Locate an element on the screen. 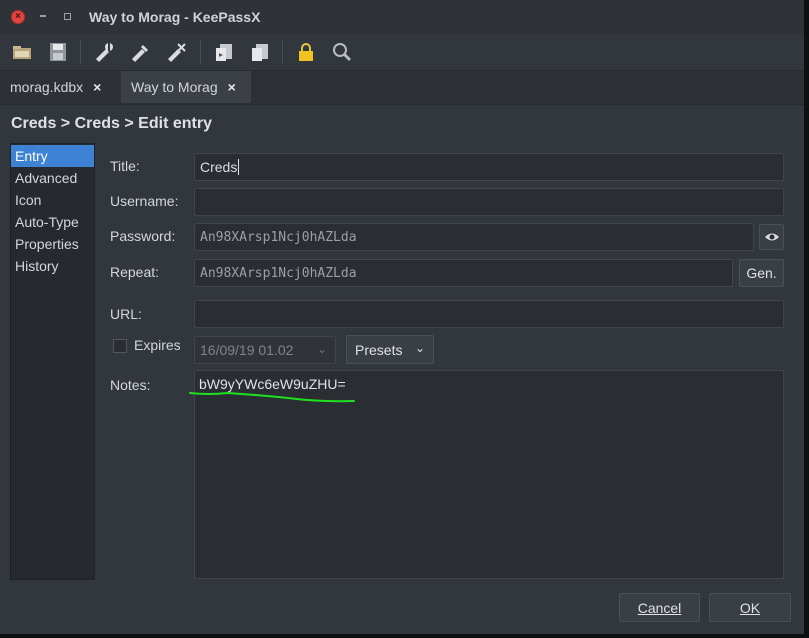 This screenshot has width=809, height=638. url-label: URL: is located at coordinates (126, 314).